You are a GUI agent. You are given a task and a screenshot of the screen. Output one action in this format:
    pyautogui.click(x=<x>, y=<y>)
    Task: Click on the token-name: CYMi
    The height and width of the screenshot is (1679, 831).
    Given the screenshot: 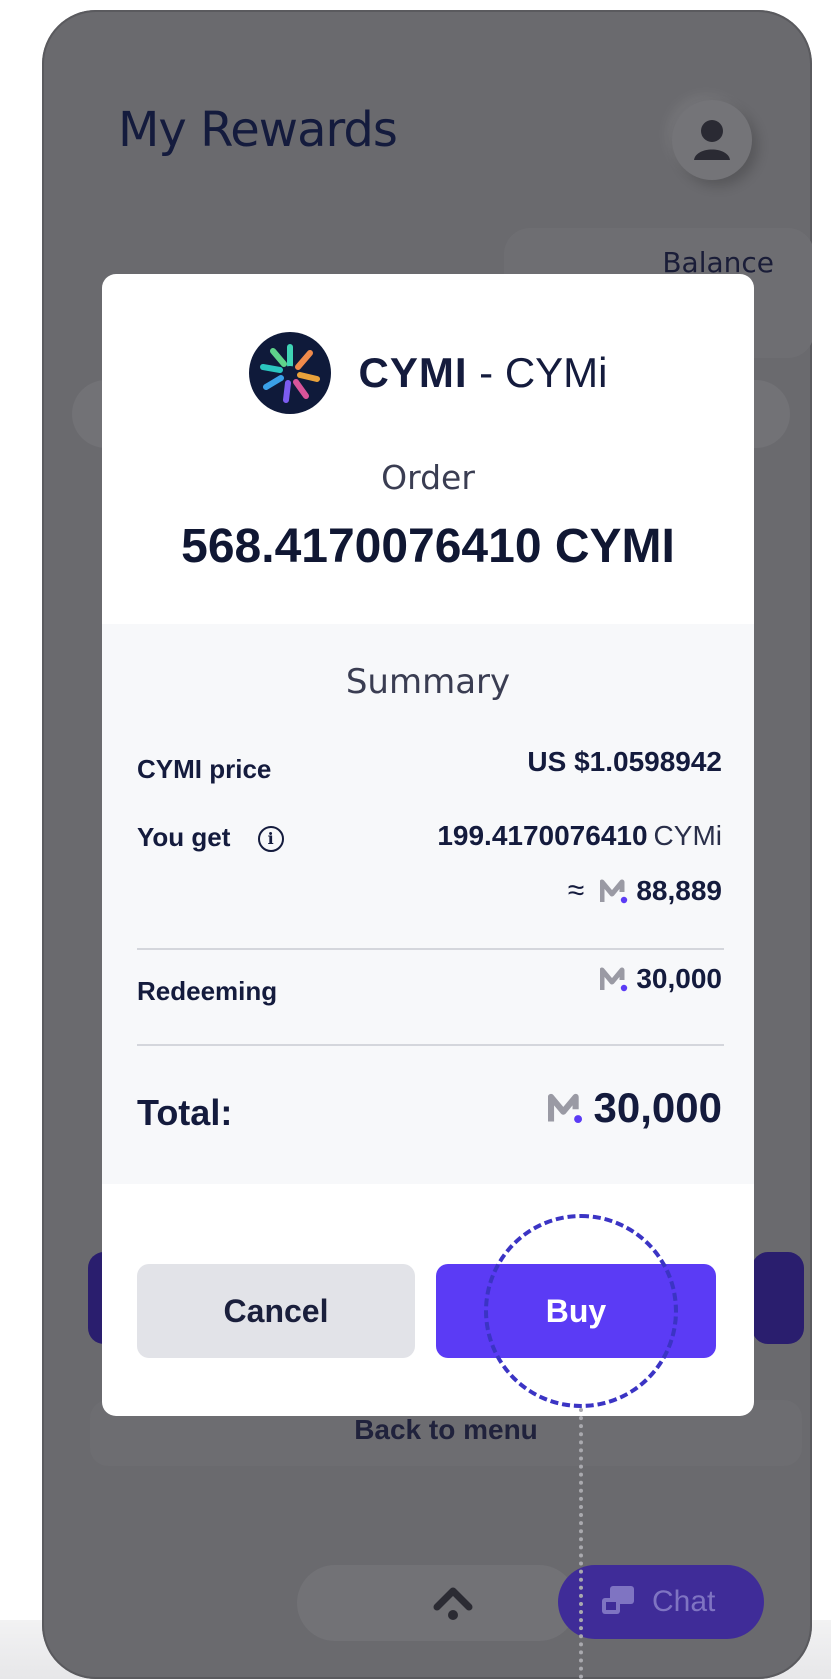 What is the action you would take?
    pyautogui.click(x=556, y=372)
    